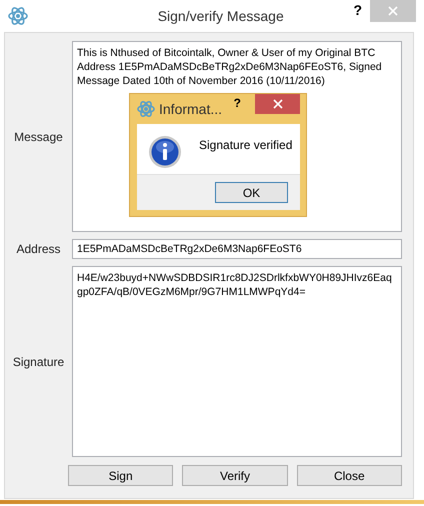 This screenshot has width=424, height=506. Describe the element at coordinates (235, 475) in the screenshot. I see `action-button: Verify` at that location.